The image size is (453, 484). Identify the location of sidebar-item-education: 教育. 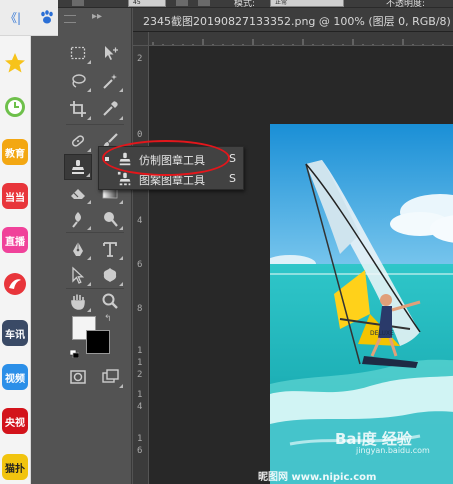
(15, 152).